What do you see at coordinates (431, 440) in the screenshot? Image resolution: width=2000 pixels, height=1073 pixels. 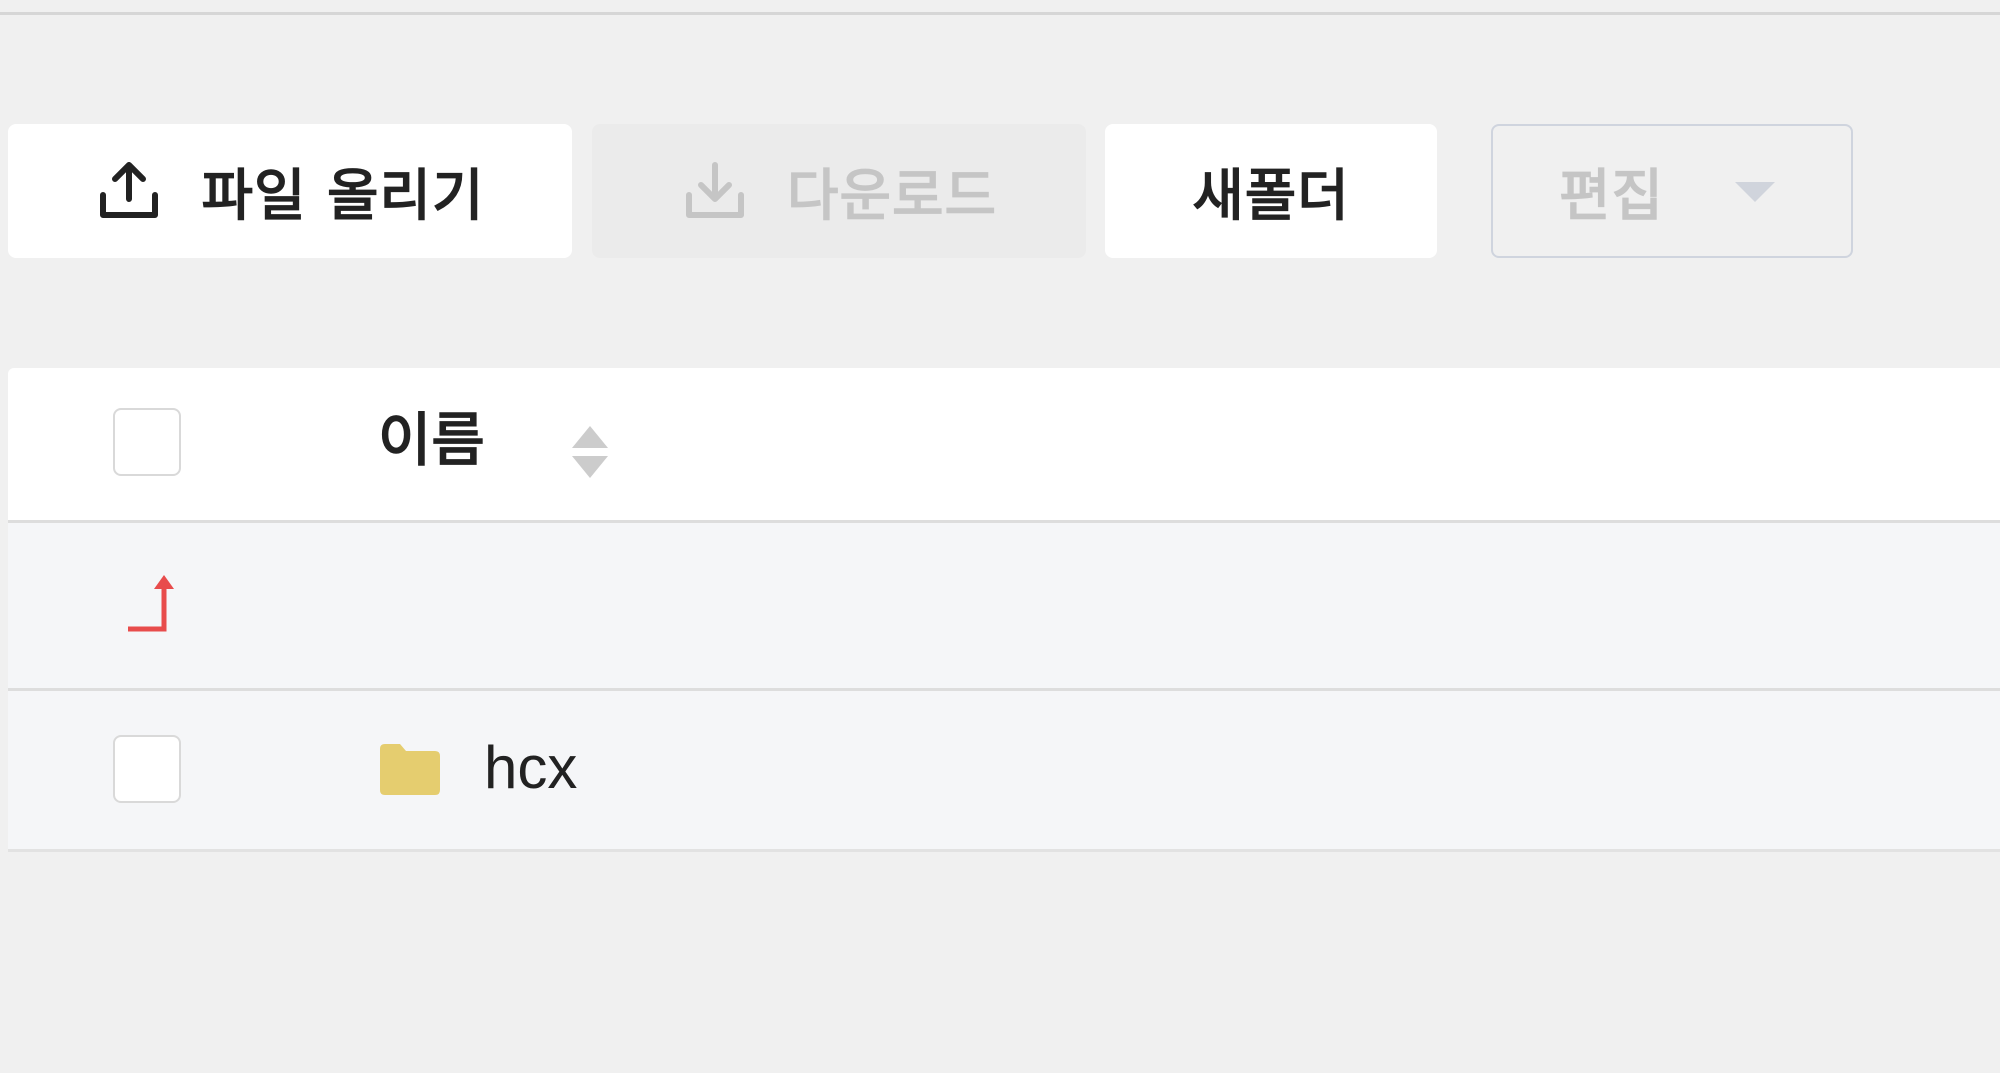 I see `name-column-header: 이름` at bounding box center [431, 440].